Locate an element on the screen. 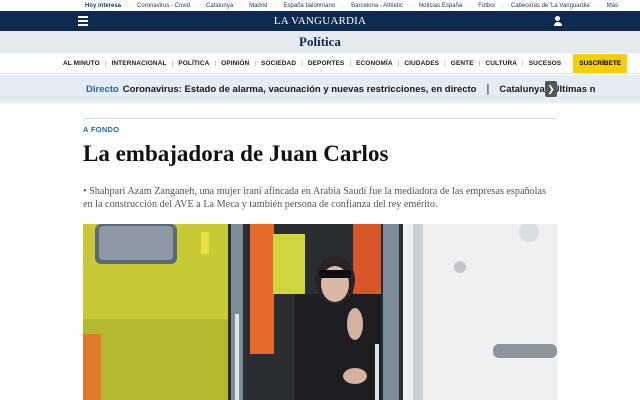 This screenshot has height=400, width=640. nav-item-cultura: CULTURA is located at coordinates (501, 63).